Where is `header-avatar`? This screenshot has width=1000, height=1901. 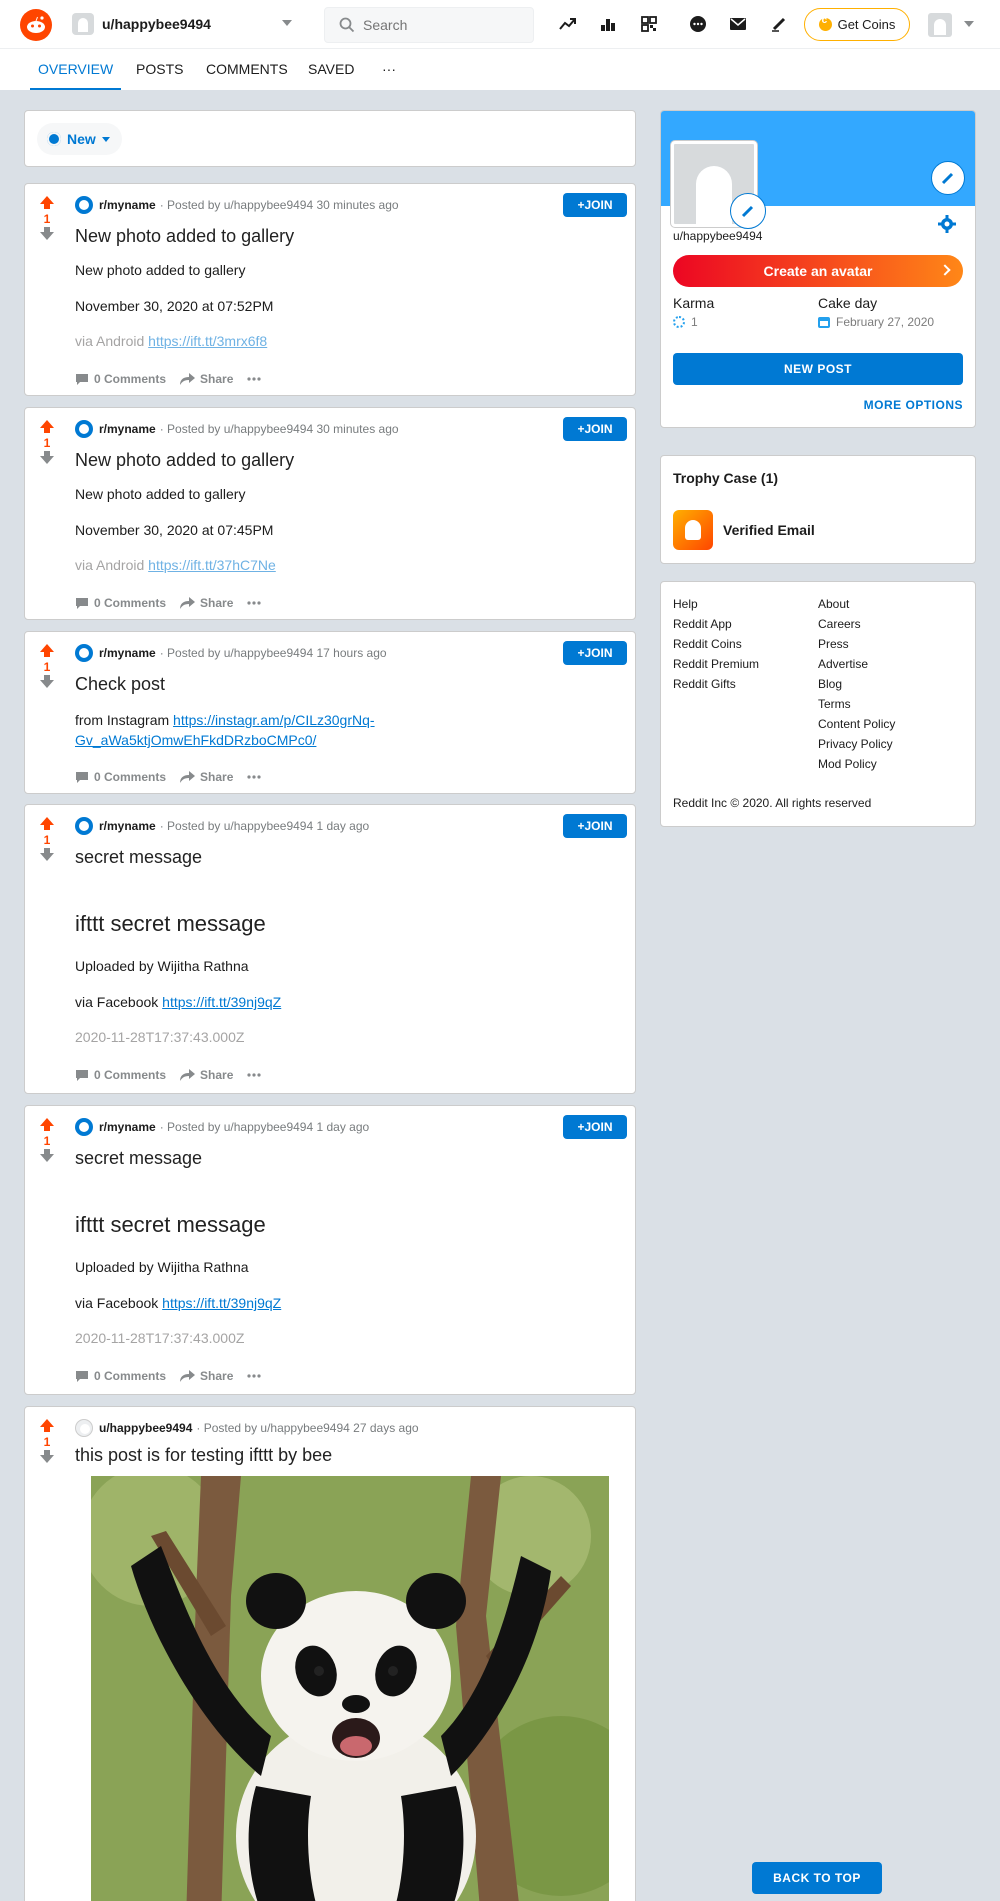
header-avatar is located at coordinates (940, 25).